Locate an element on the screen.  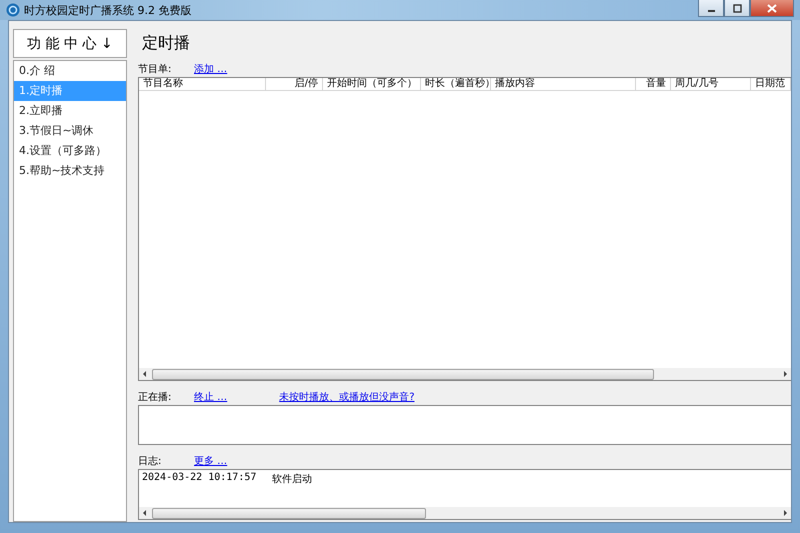
page-title: 定时播 is located at coordinates (166, 43).